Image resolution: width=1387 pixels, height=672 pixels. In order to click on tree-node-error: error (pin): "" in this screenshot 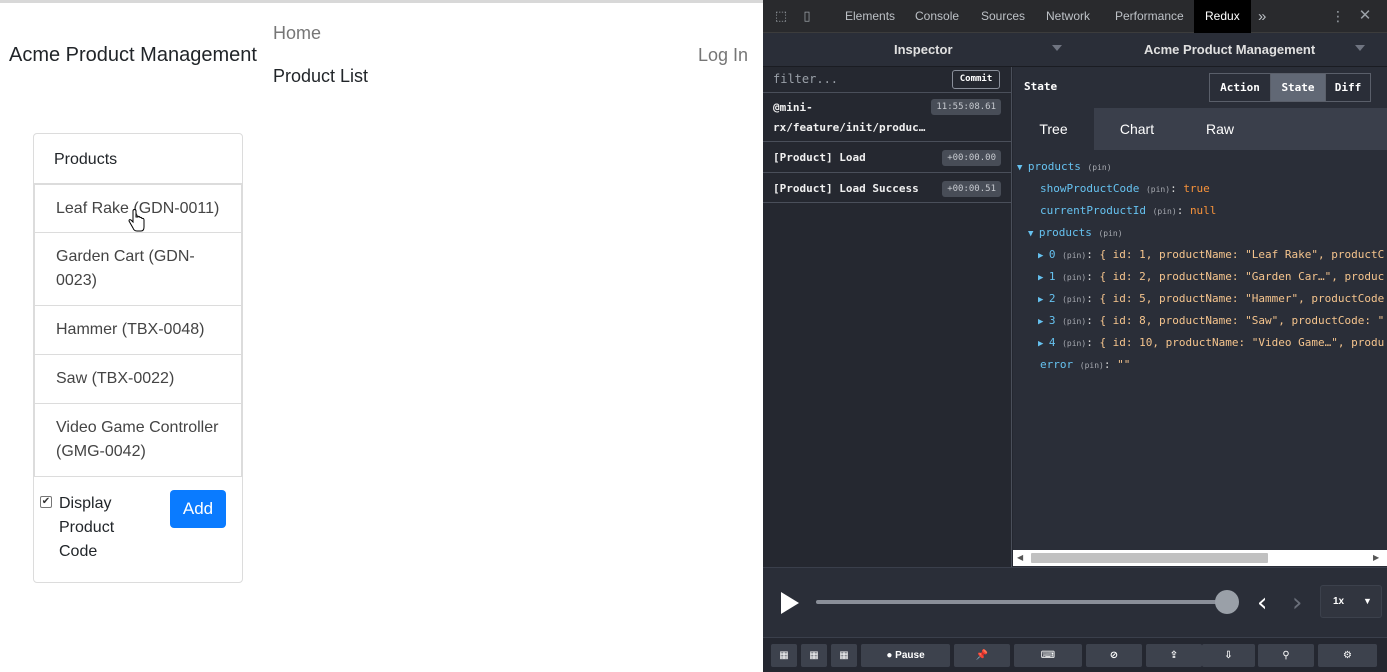, I will do `click(1085, 364)`.